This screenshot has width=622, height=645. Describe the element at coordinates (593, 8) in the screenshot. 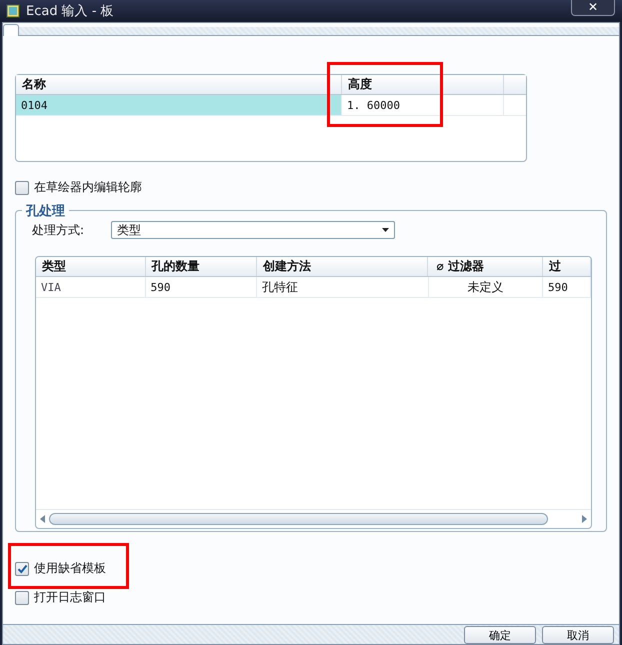

I see `close-button: ✕` at that location.